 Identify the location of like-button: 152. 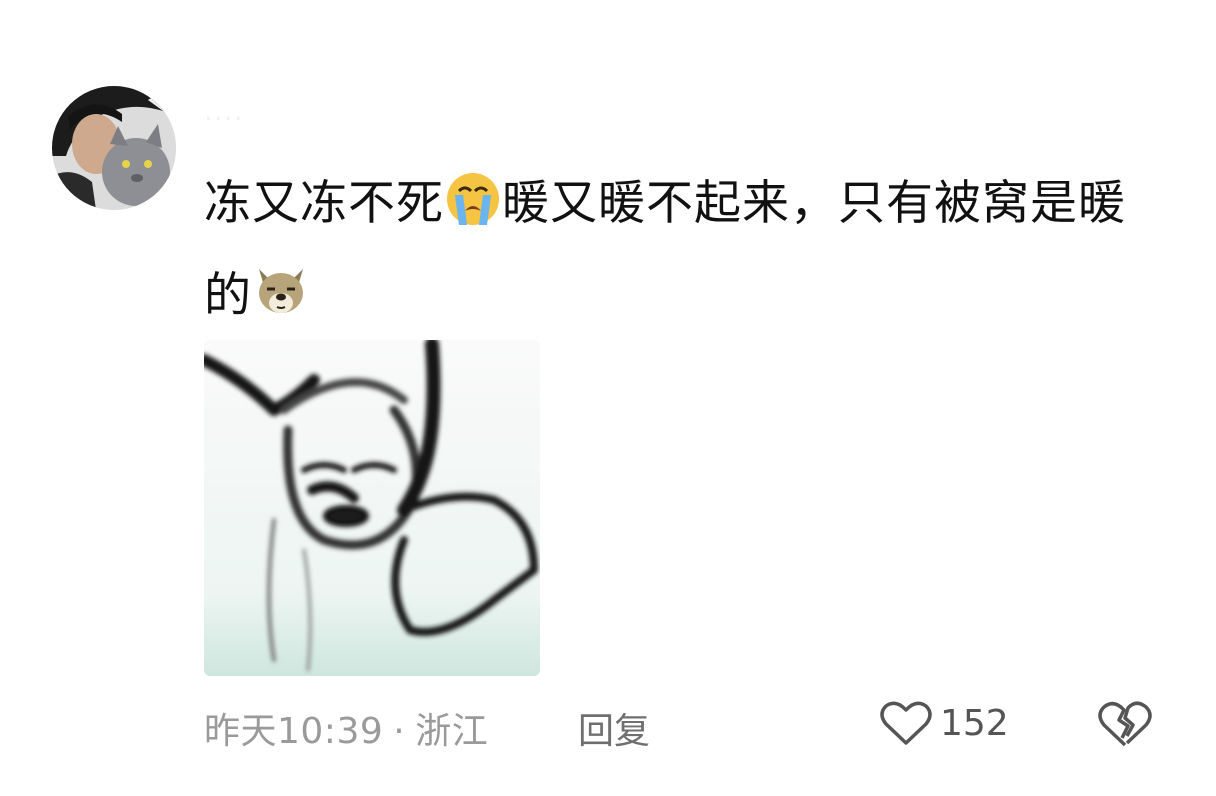
(944, 723).